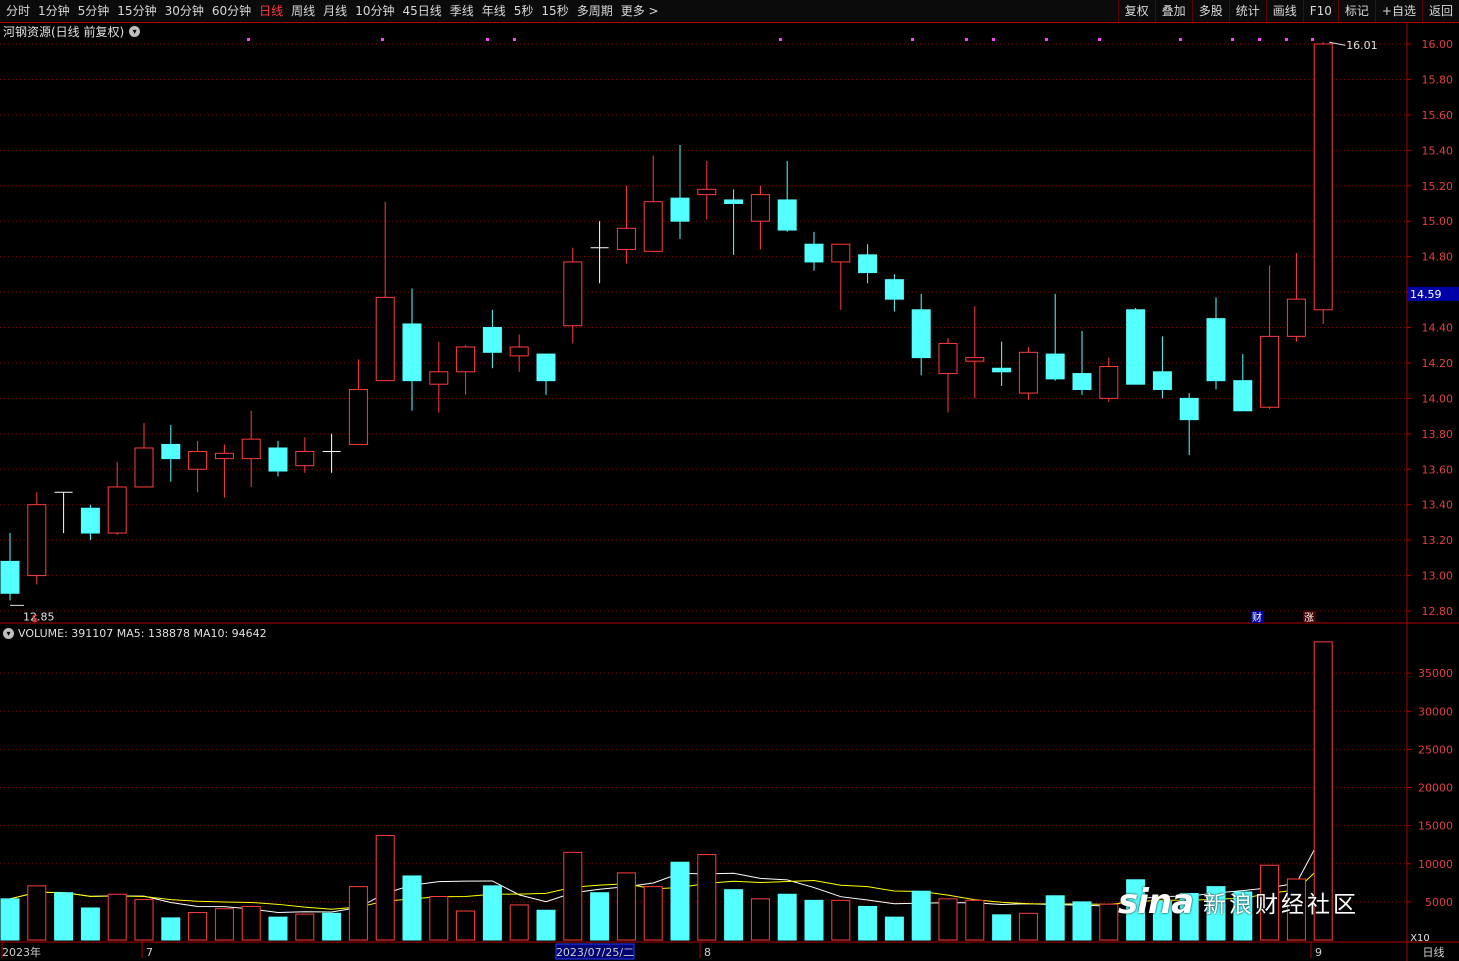 This screenshot has width=1459, height=961. Describe the element at coordinates (1438, 186) in the screenshot. I see `price-tick-label: 15.20` at that location.